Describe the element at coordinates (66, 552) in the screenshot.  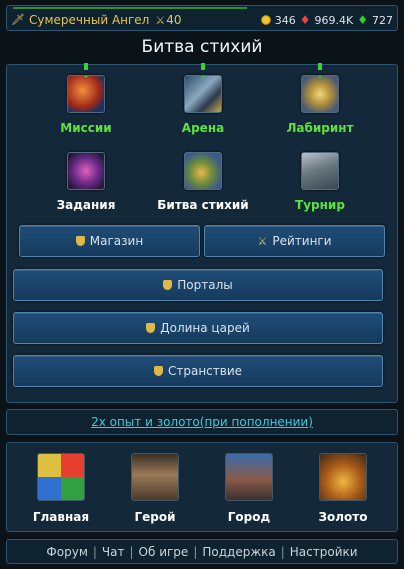
I see `footer-link-forum: Форум` at that location.